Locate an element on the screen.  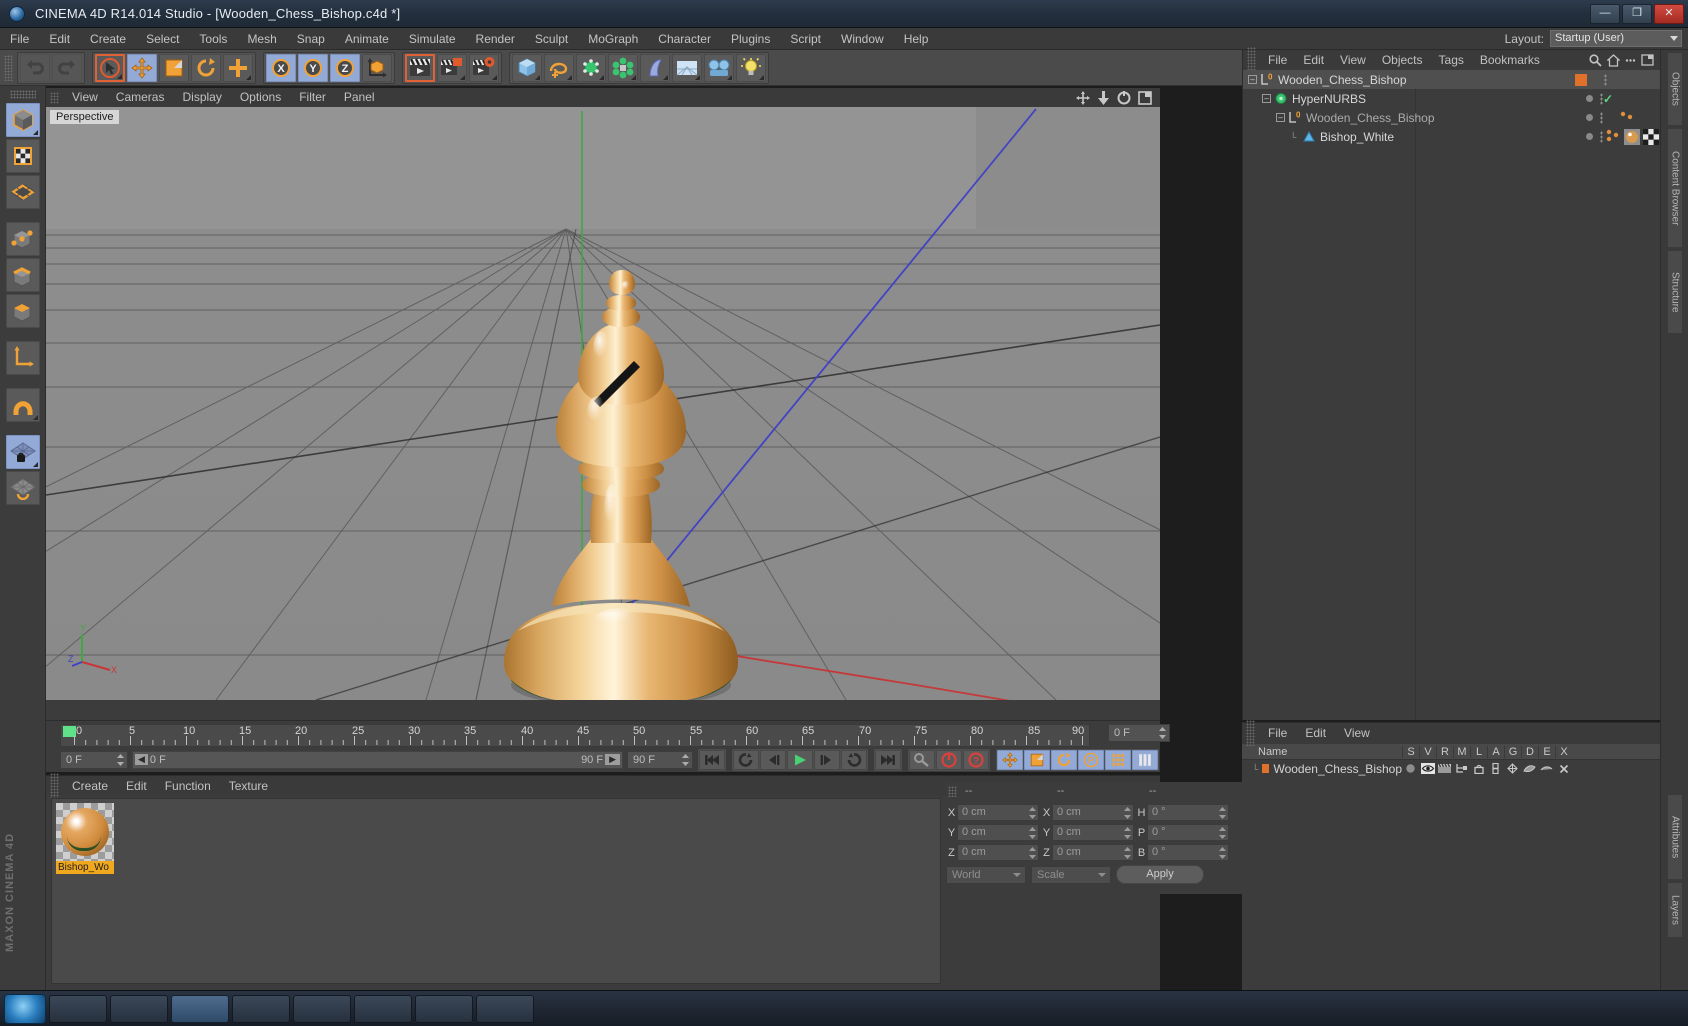
viewport-menu-cameras: Cameras is located at coordinates (140, 97).